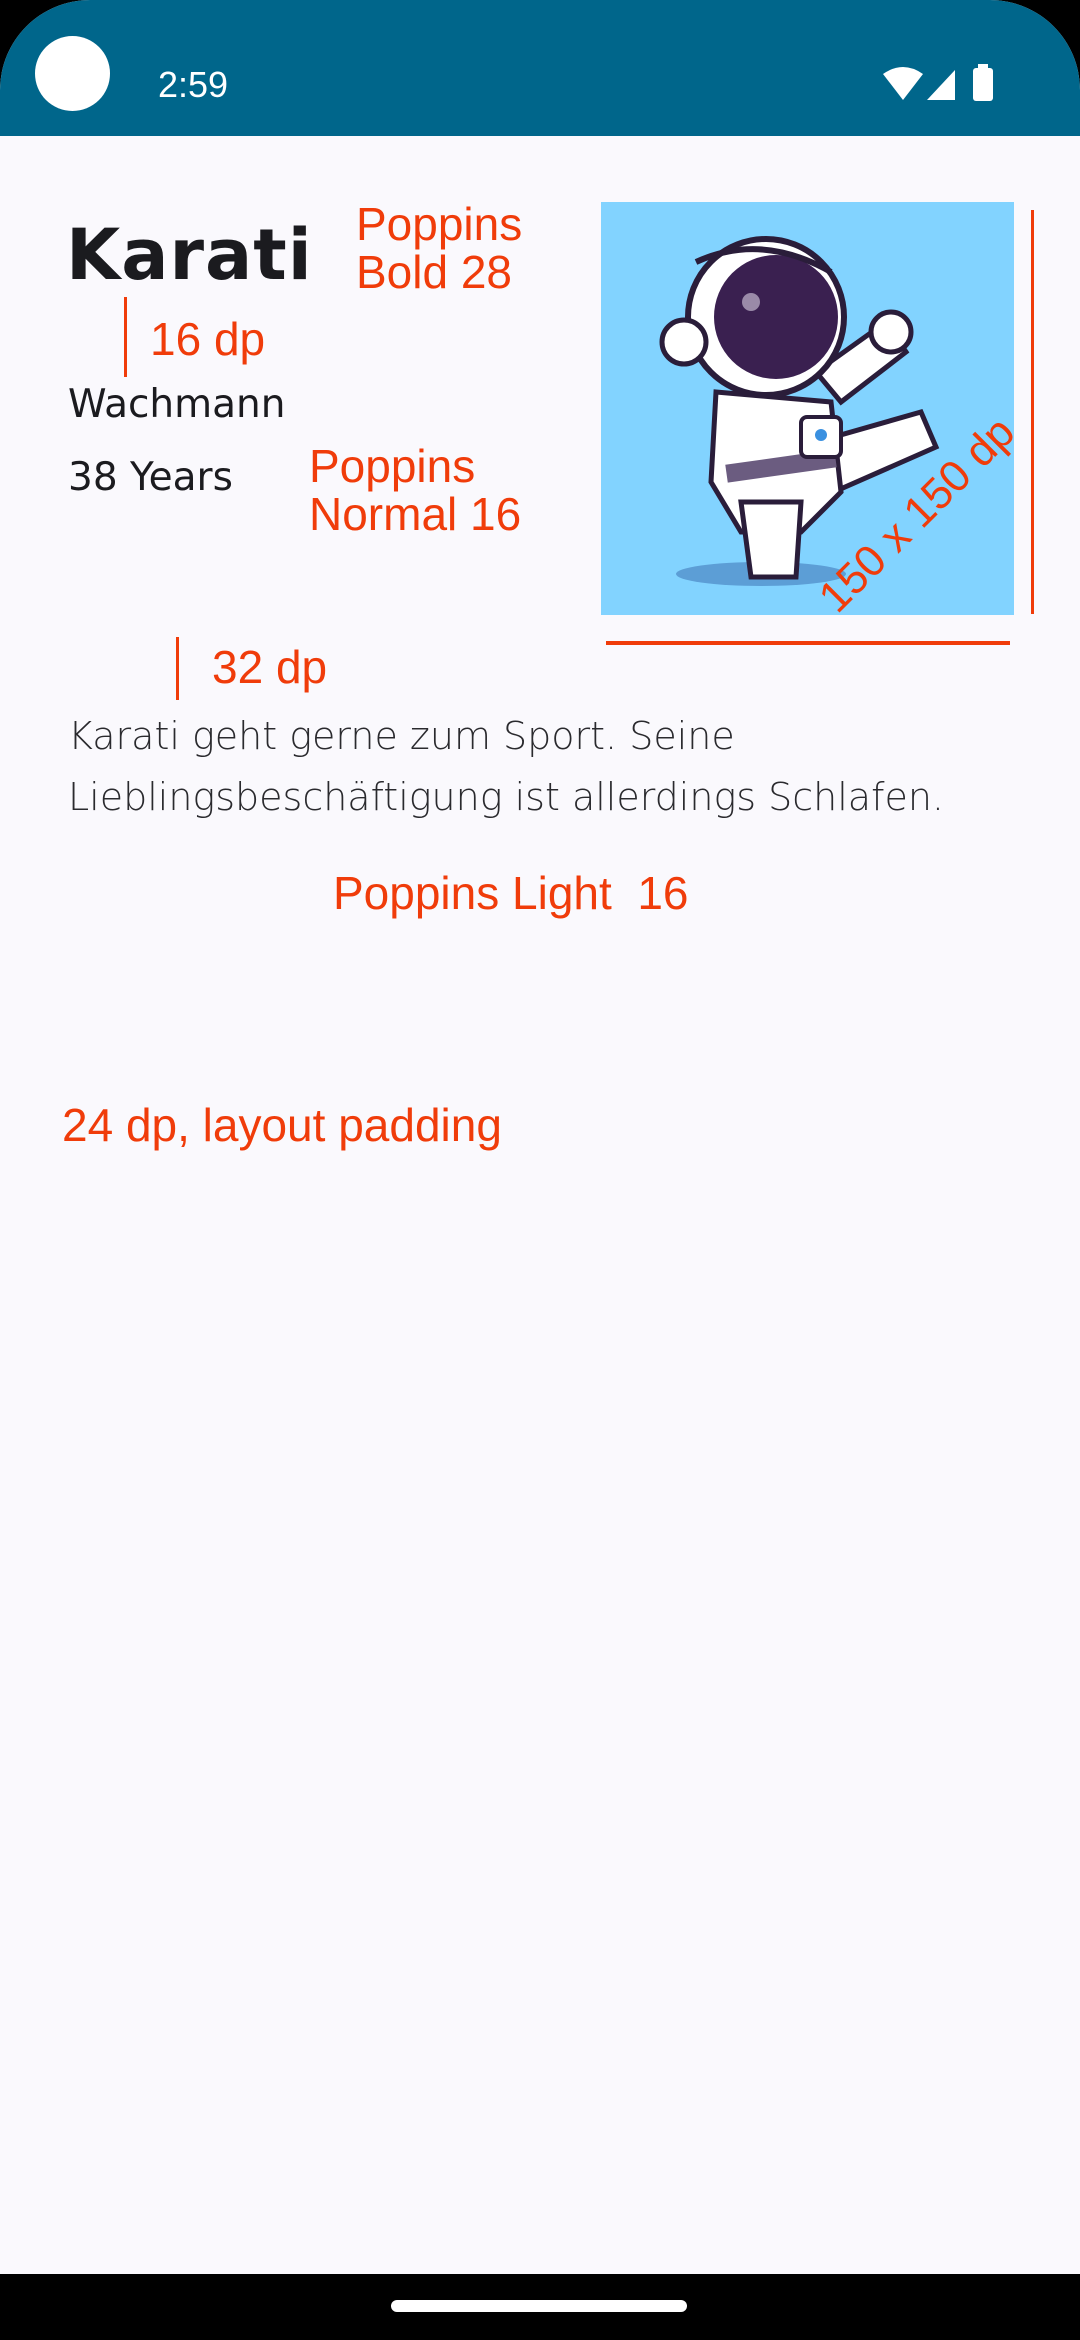  I want to click on image-width-marker, so click(808, 643).